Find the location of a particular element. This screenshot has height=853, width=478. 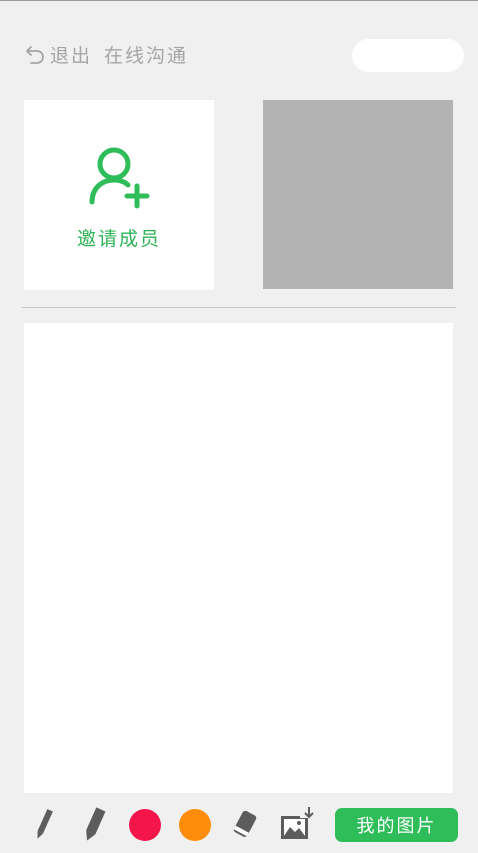

status-pill is located at coordinates (408, 55).